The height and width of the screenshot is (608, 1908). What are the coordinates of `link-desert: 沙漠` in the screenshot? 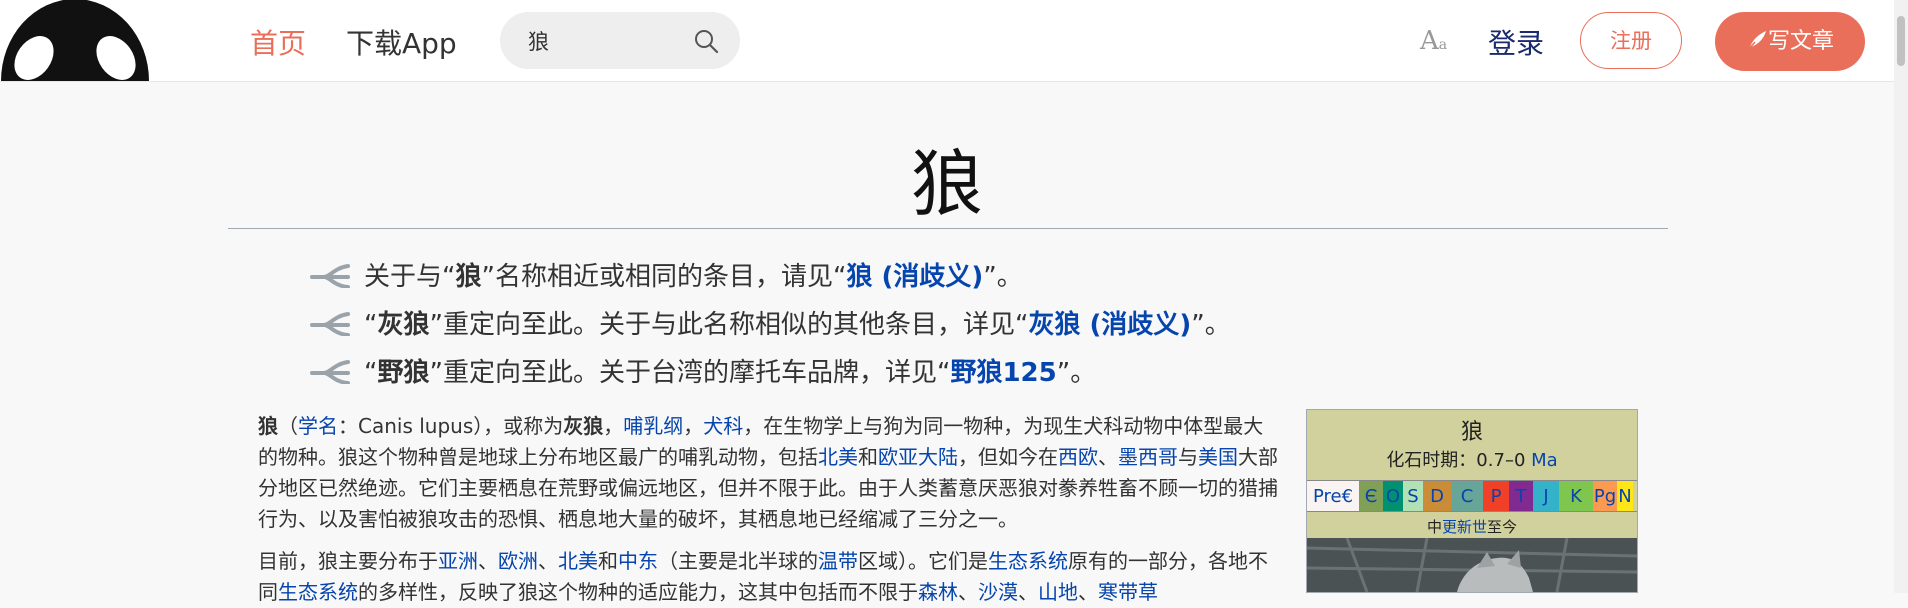 It's located at (998, 592).